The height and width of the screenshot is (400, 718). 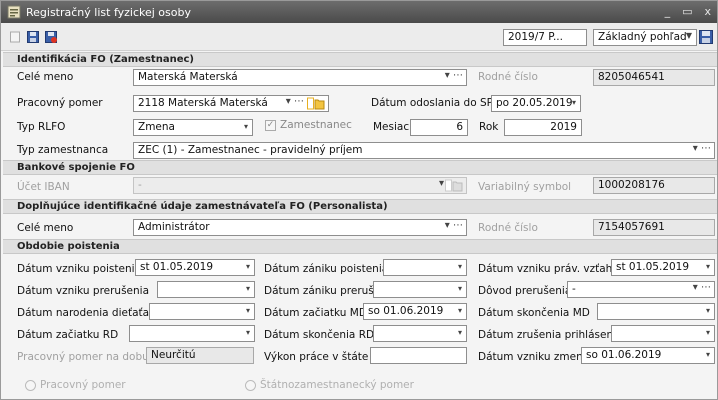 What do you see at coordinates (156, 127) in the screenshot?
I see `typ-rlfo-value: Zmena` at bounding box center [156, 127].